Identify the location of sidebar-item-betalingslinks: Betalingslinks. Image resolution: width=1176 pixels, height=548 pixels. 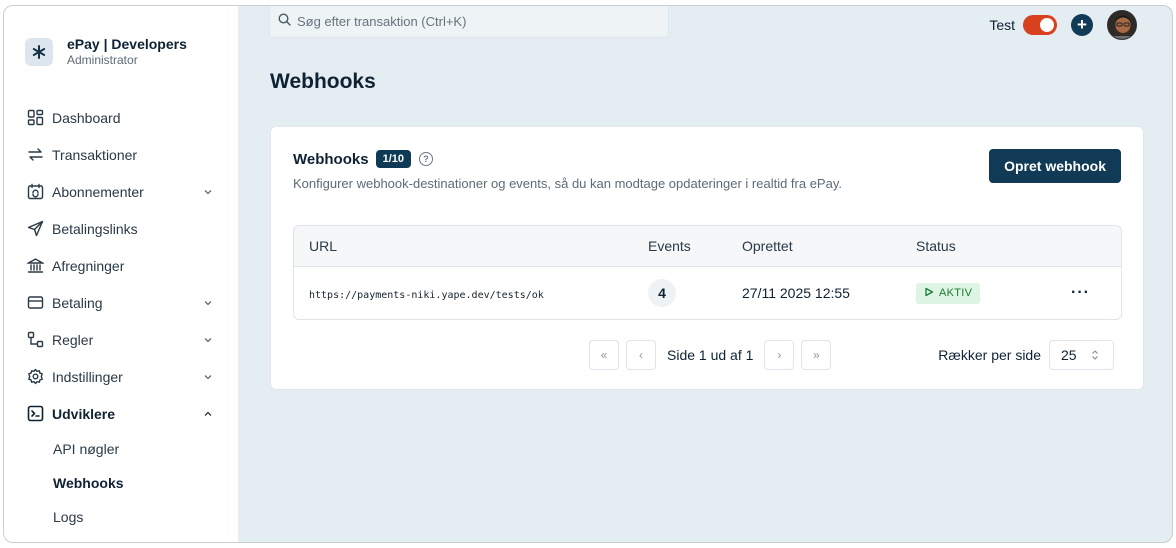
(120, 228).